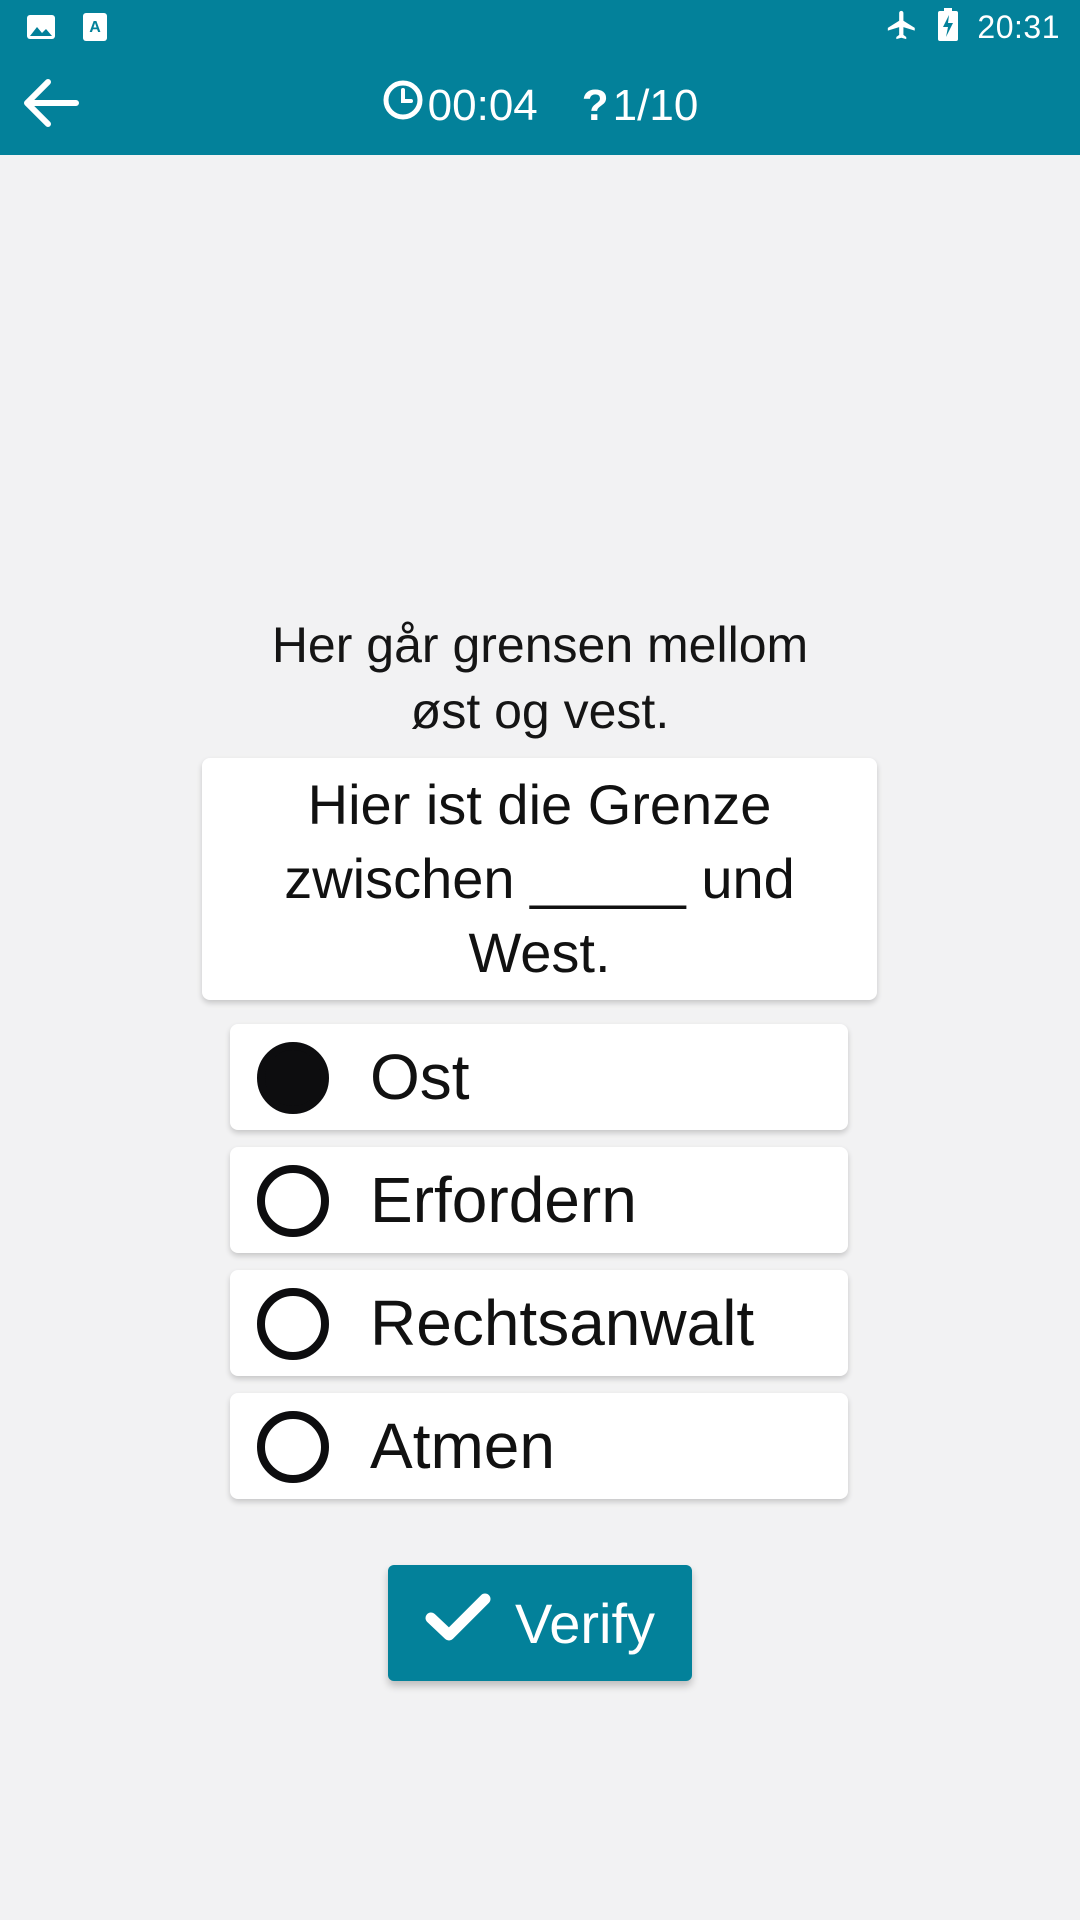 Image resolution: width=1080 pixels, height=1920 pixels. I want to click on question-prompt: Her går grensen mellom øst og vest., so click(540, 678).